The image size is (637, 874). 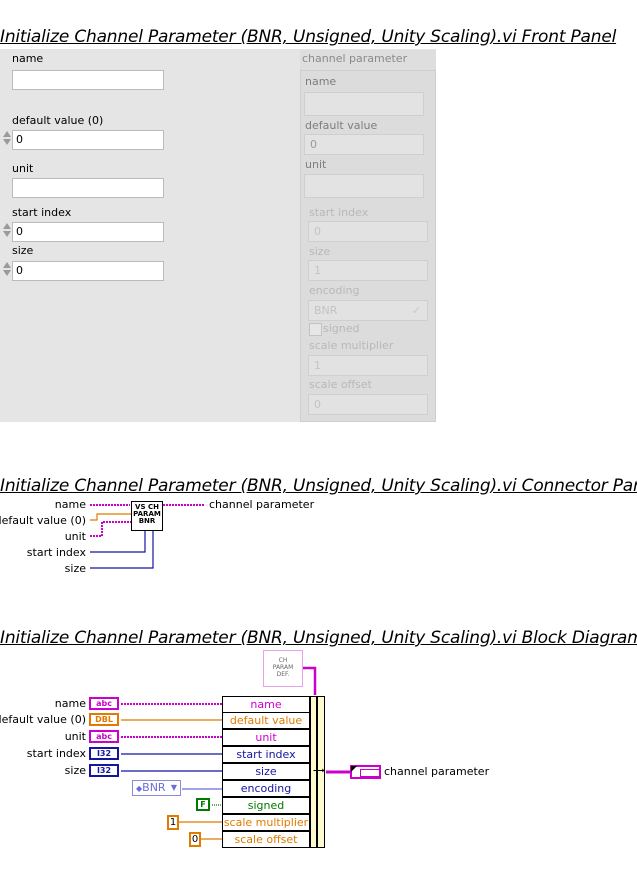 I want to click on typedef-text-2: PARAM, so click(x=283, y=667).